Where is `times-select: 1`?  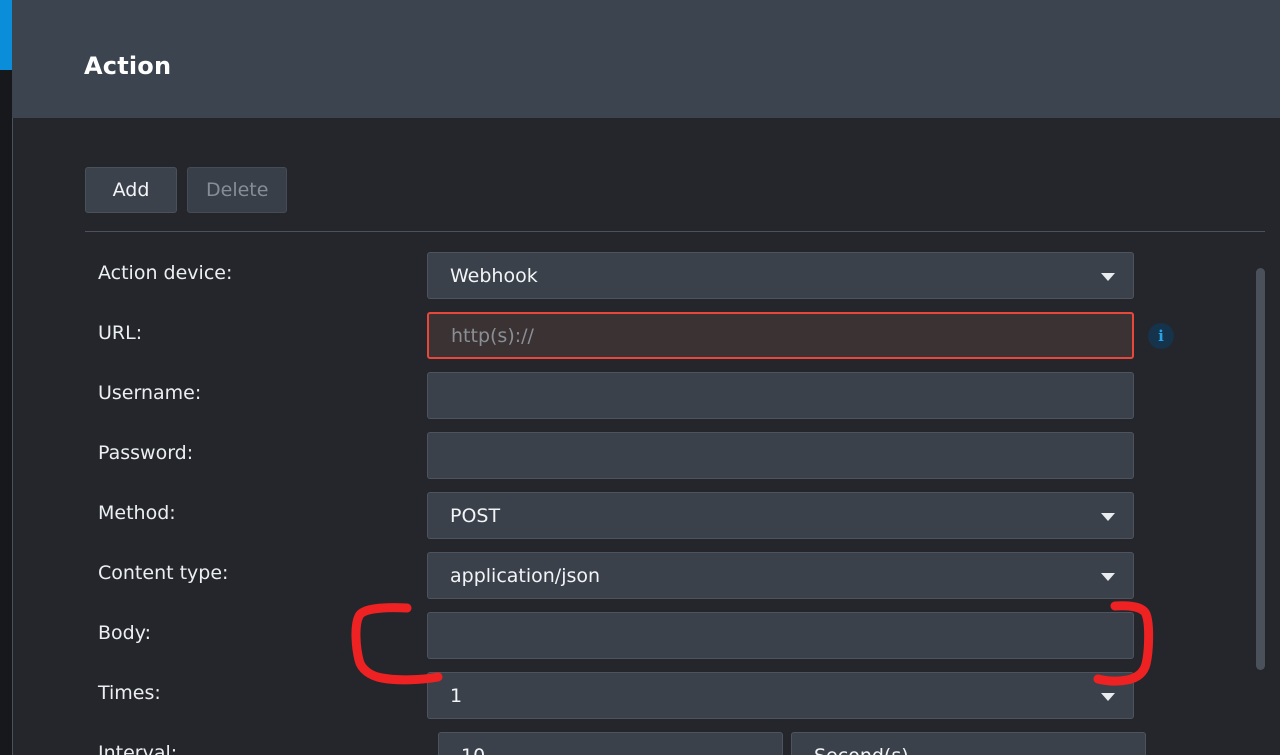
times-select: 1 is located at coordinates (780, 695).